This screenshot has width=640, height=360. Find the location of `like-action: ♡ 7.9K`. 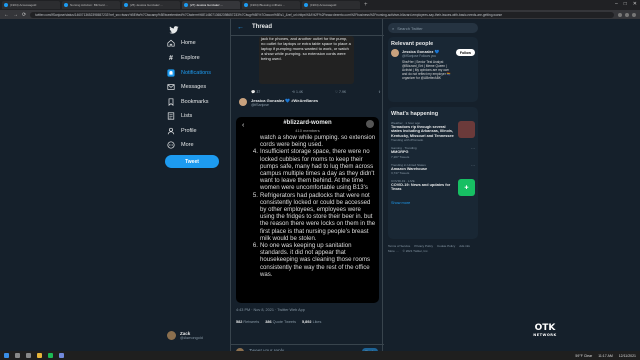

like-action: ♡ 7.9K is located at coordinates (340, 92).